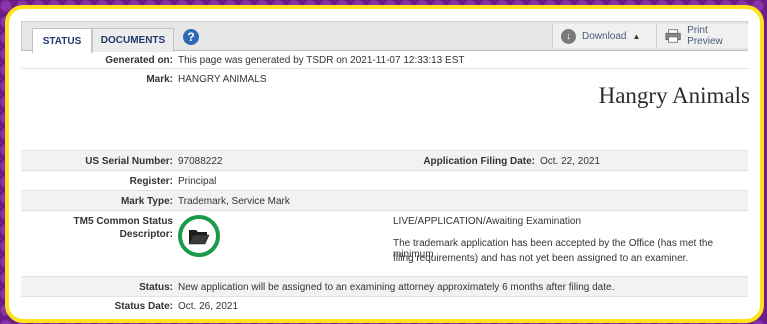 The height and width of the screenshot is (324, 767). What do you see at coordinates (151, 181) in the screenshot?
I see `register-label: Register:` at bounding box center [151, 181].